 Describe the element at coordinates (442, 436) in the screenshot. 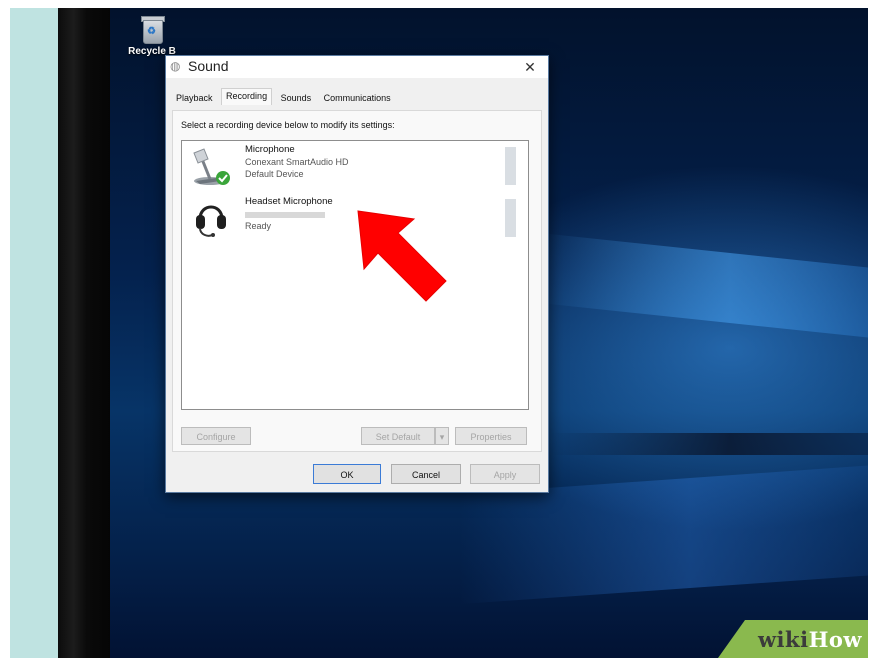

I see `set-default-dropdown: ▾` at that location.